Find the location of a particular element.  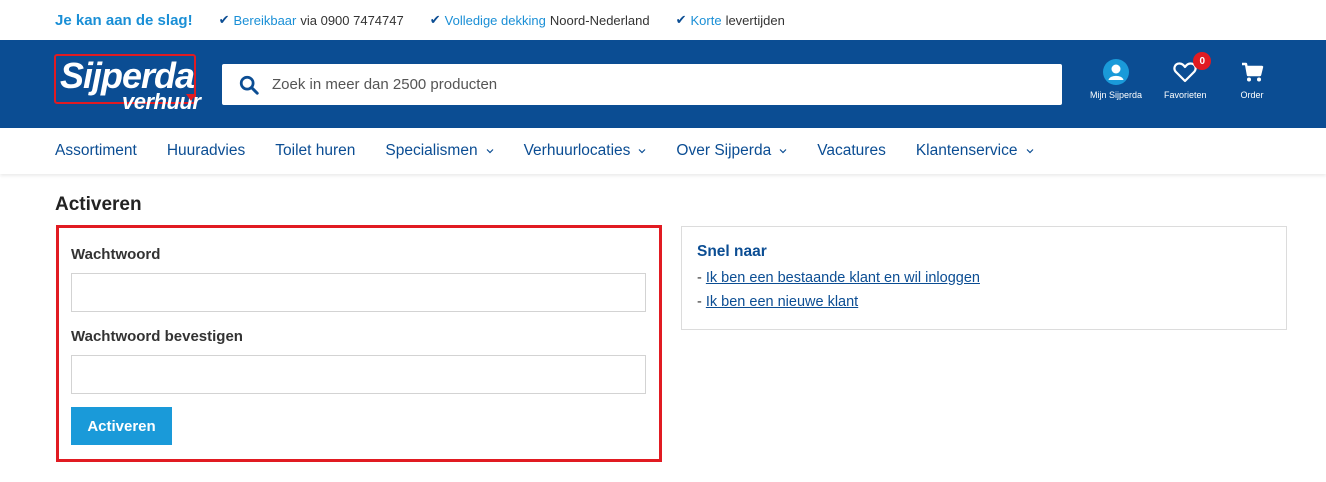

nav-item-huuradvies: Huuradvies is located at coordinates (206, 151).